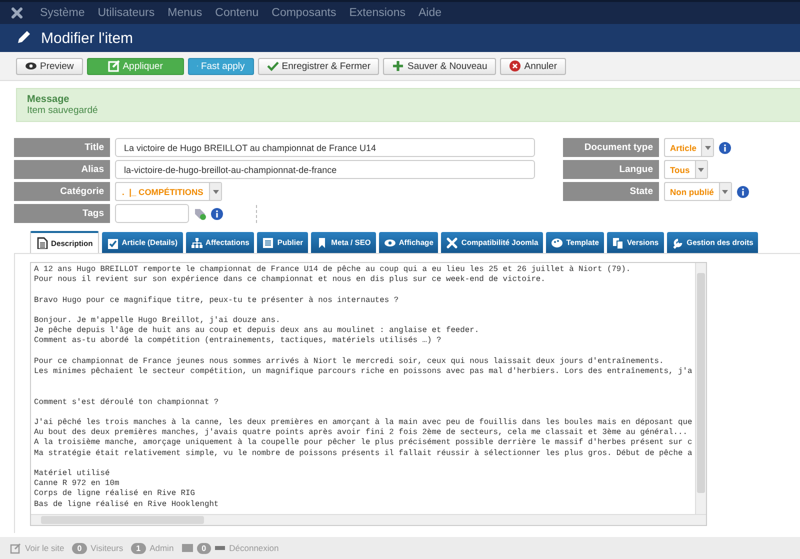 This screenshot has width=800, height=559. What do you see at coordinates (439, 66) in the screenshot?
I see `toolbar-button: Sauver & Nouveau` at bounding box center [439, 66].